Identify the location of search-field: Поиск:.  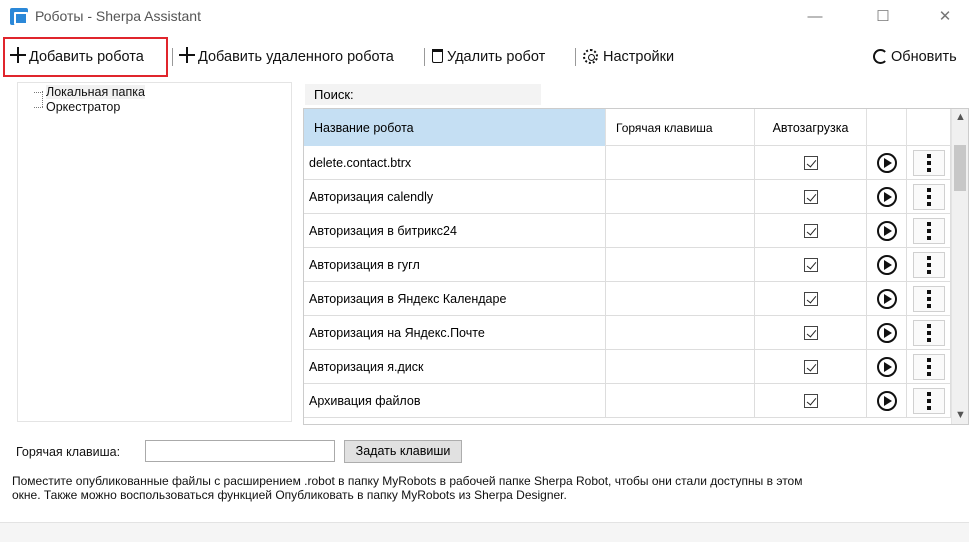
(423, 94).